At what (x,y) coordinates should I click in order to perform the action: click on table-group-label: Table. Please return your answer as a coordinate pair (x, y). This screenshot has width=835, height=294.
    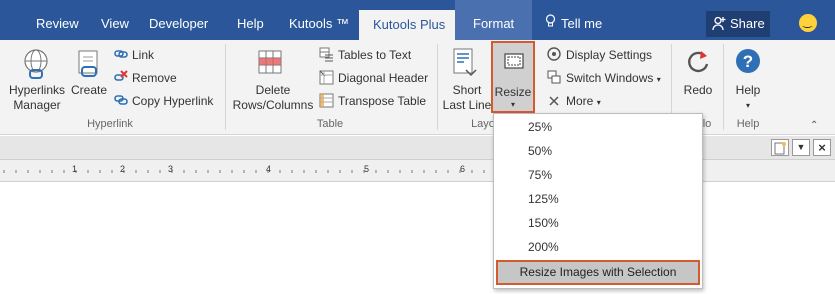
    Looking at the image, I should click on (330, 124).